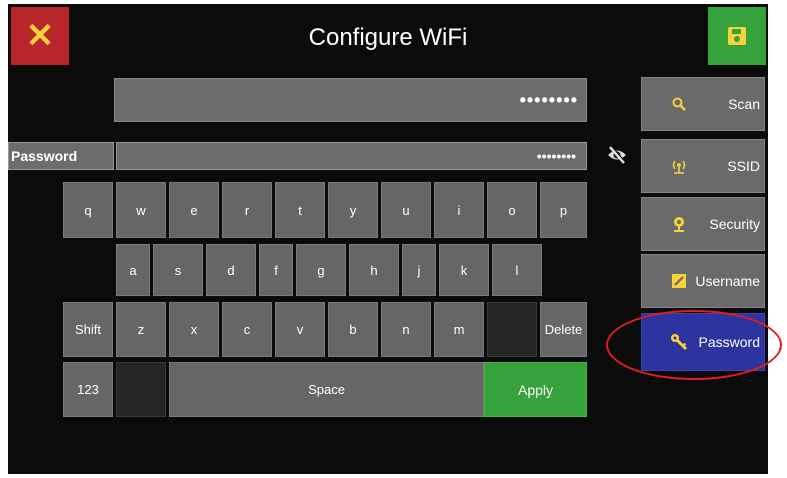  I want to click on sidebar-item-label: SSID, so click(743, 166).